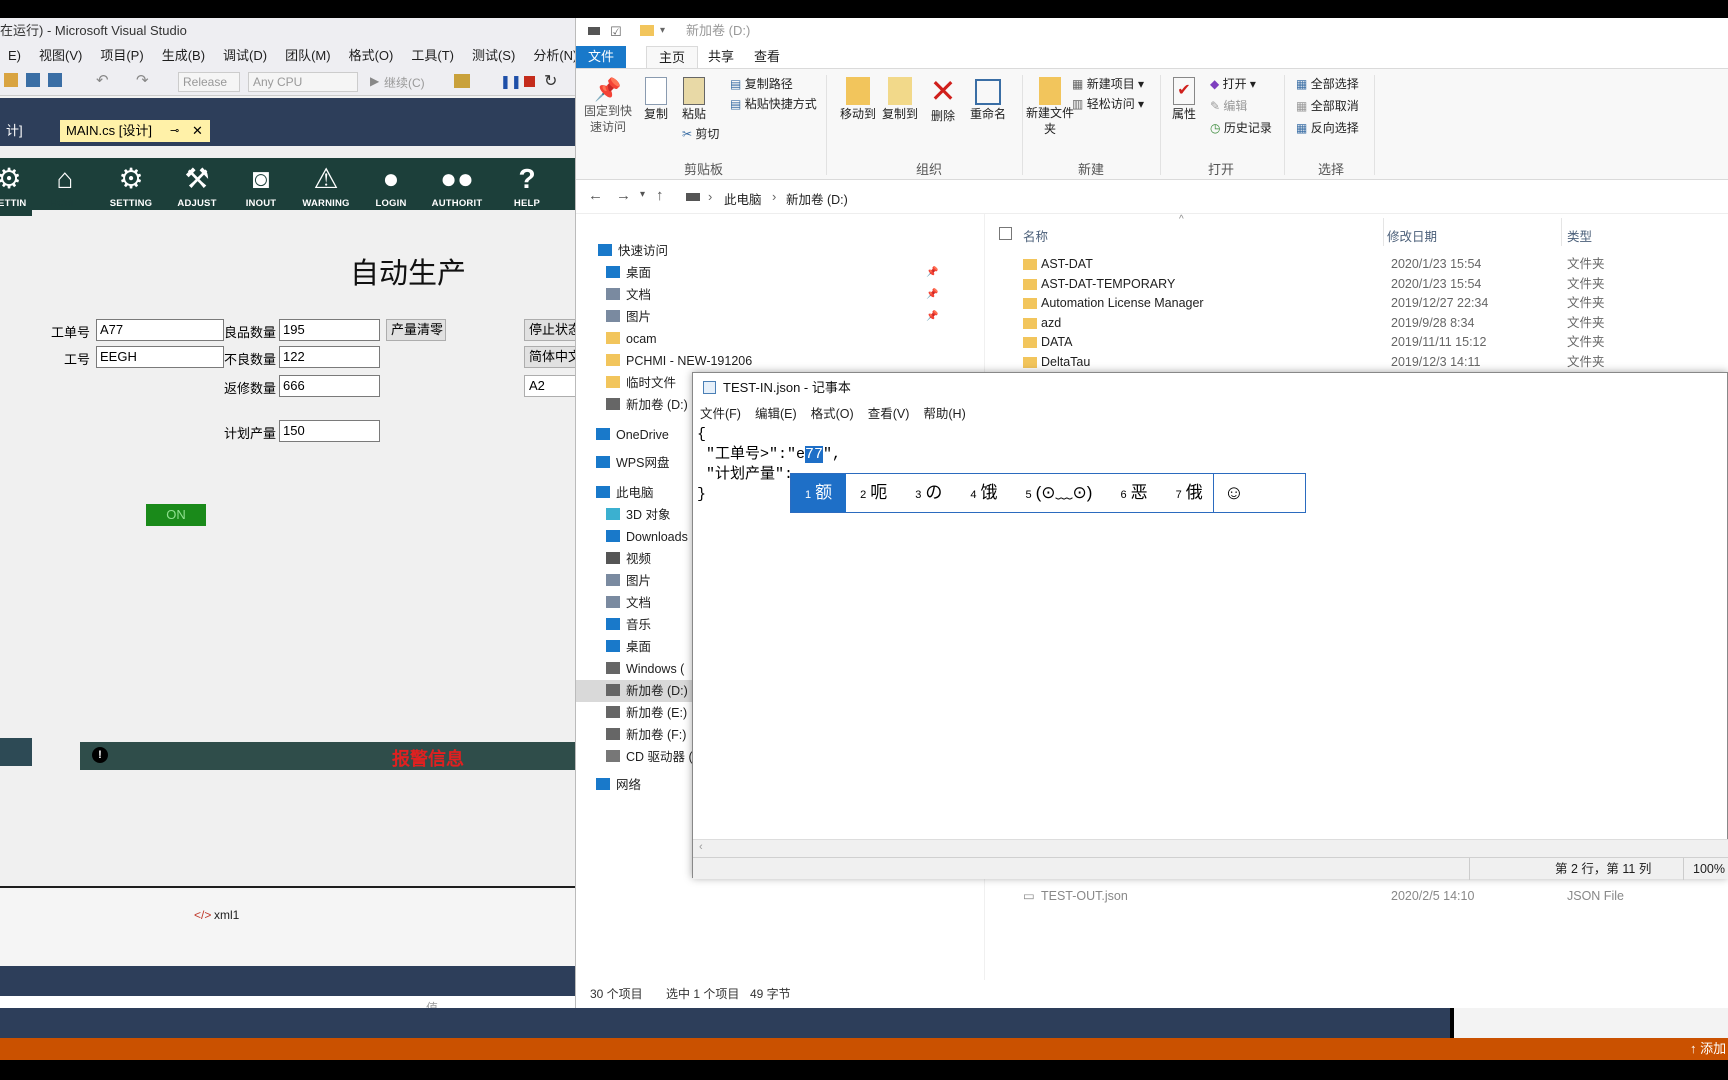 Image resolution: width=1728 pixels, height=1080 pixels. Describe the element at coordinates (633, 251) in the screenshot. I see `nav-item: 快速访问` at that location.